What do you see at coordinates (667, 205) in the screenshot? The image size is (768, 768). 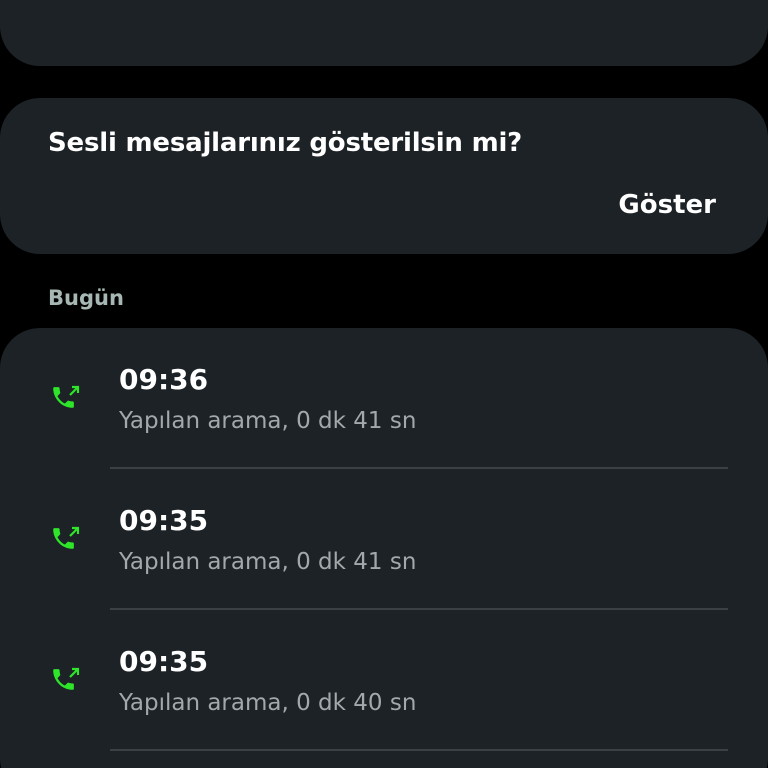 I see `show-voicemail-button: Göster` at bounding box center [667, 205].